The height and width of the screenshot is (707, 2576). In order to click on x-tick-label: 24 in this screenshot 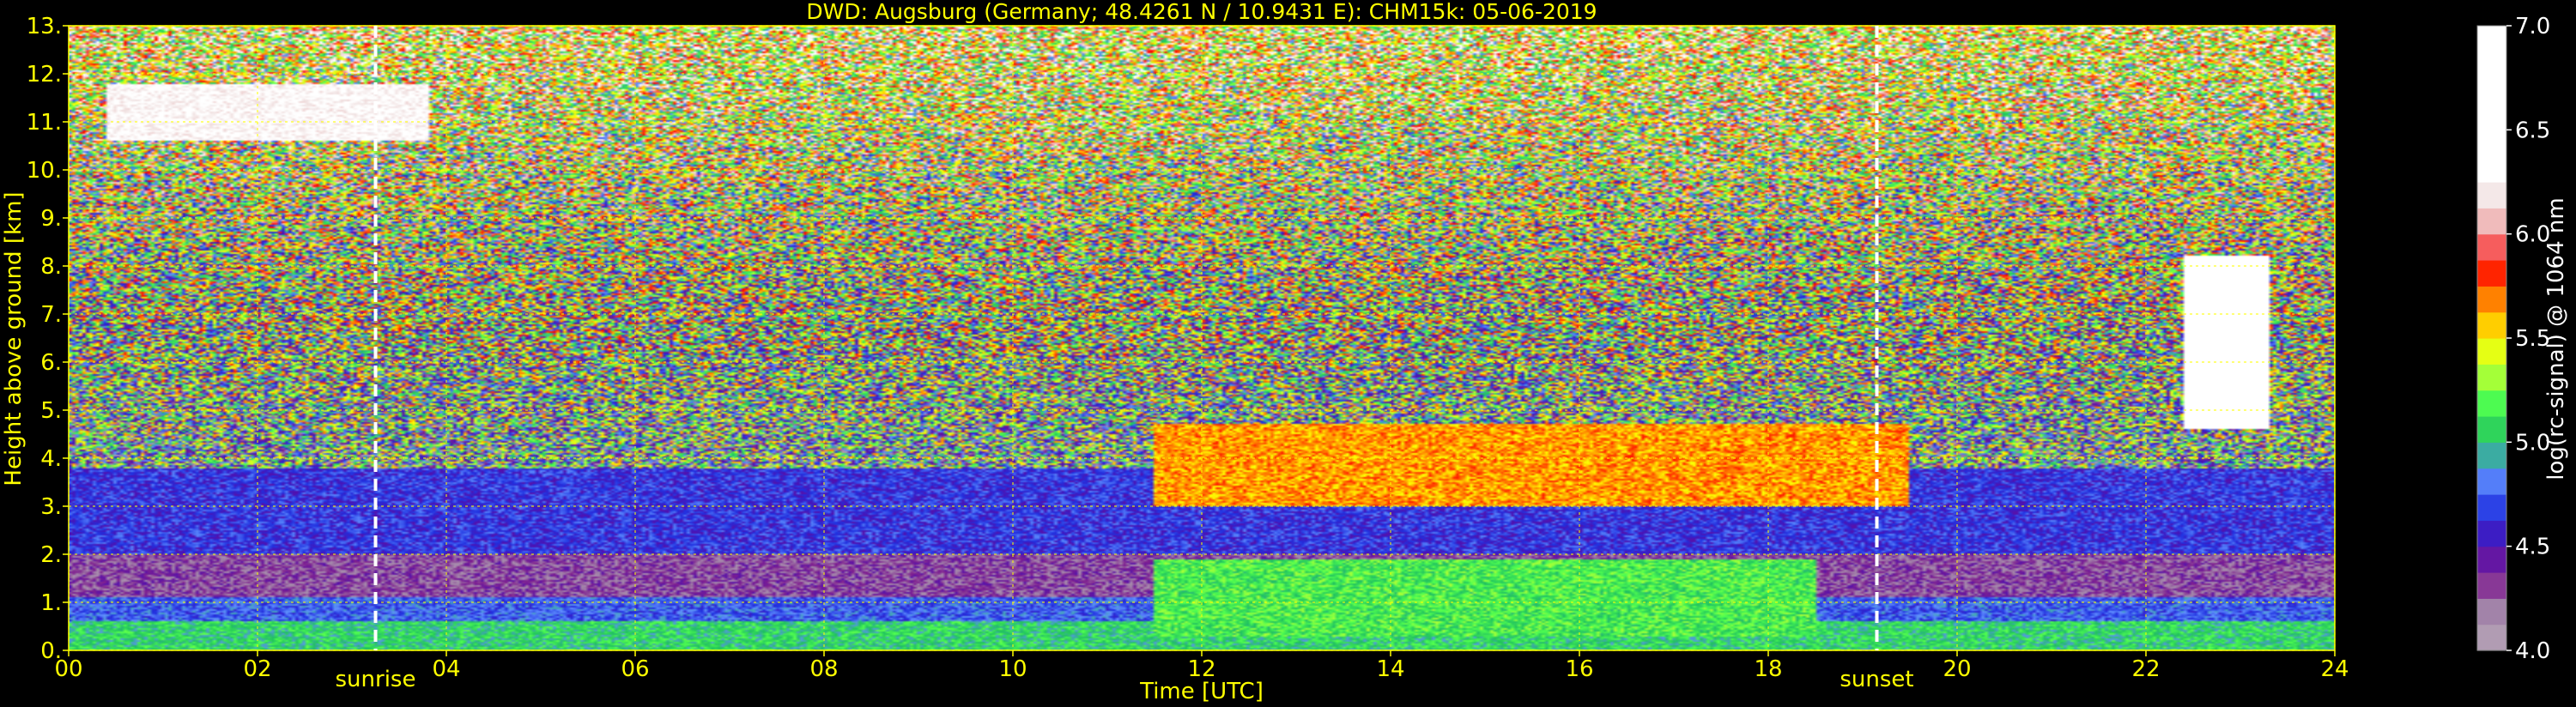, I will do `click(2334, 669)`.